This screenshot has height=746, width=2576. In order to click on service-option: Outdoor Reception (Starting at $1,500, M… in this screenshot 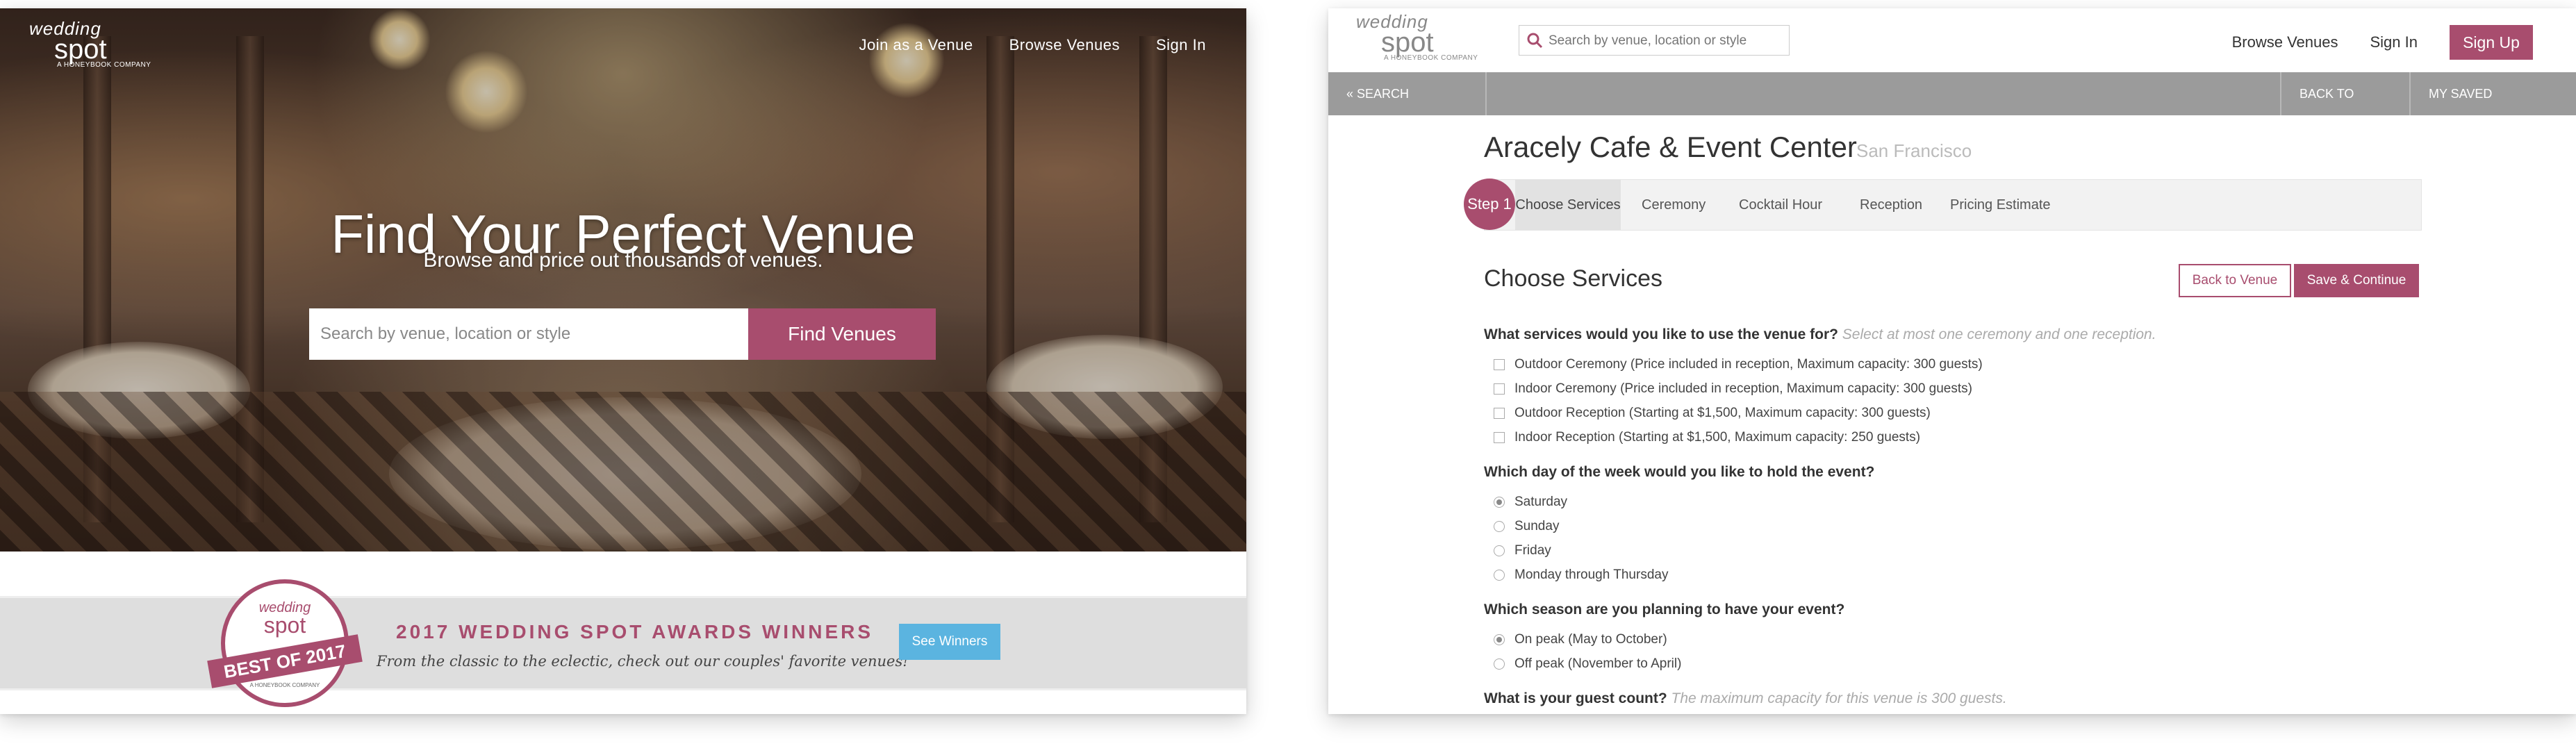, I will do `click(1712, 413)`.